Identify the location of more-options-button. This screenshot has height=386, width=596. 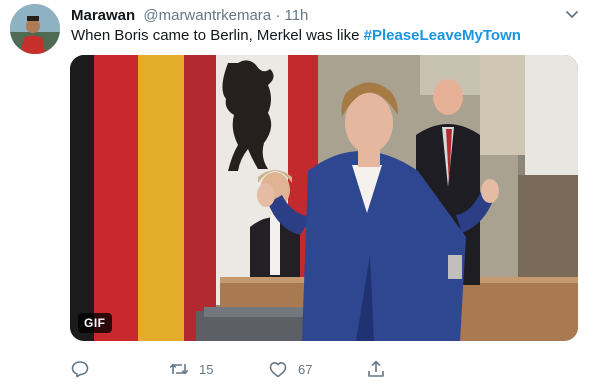
(572, 15).